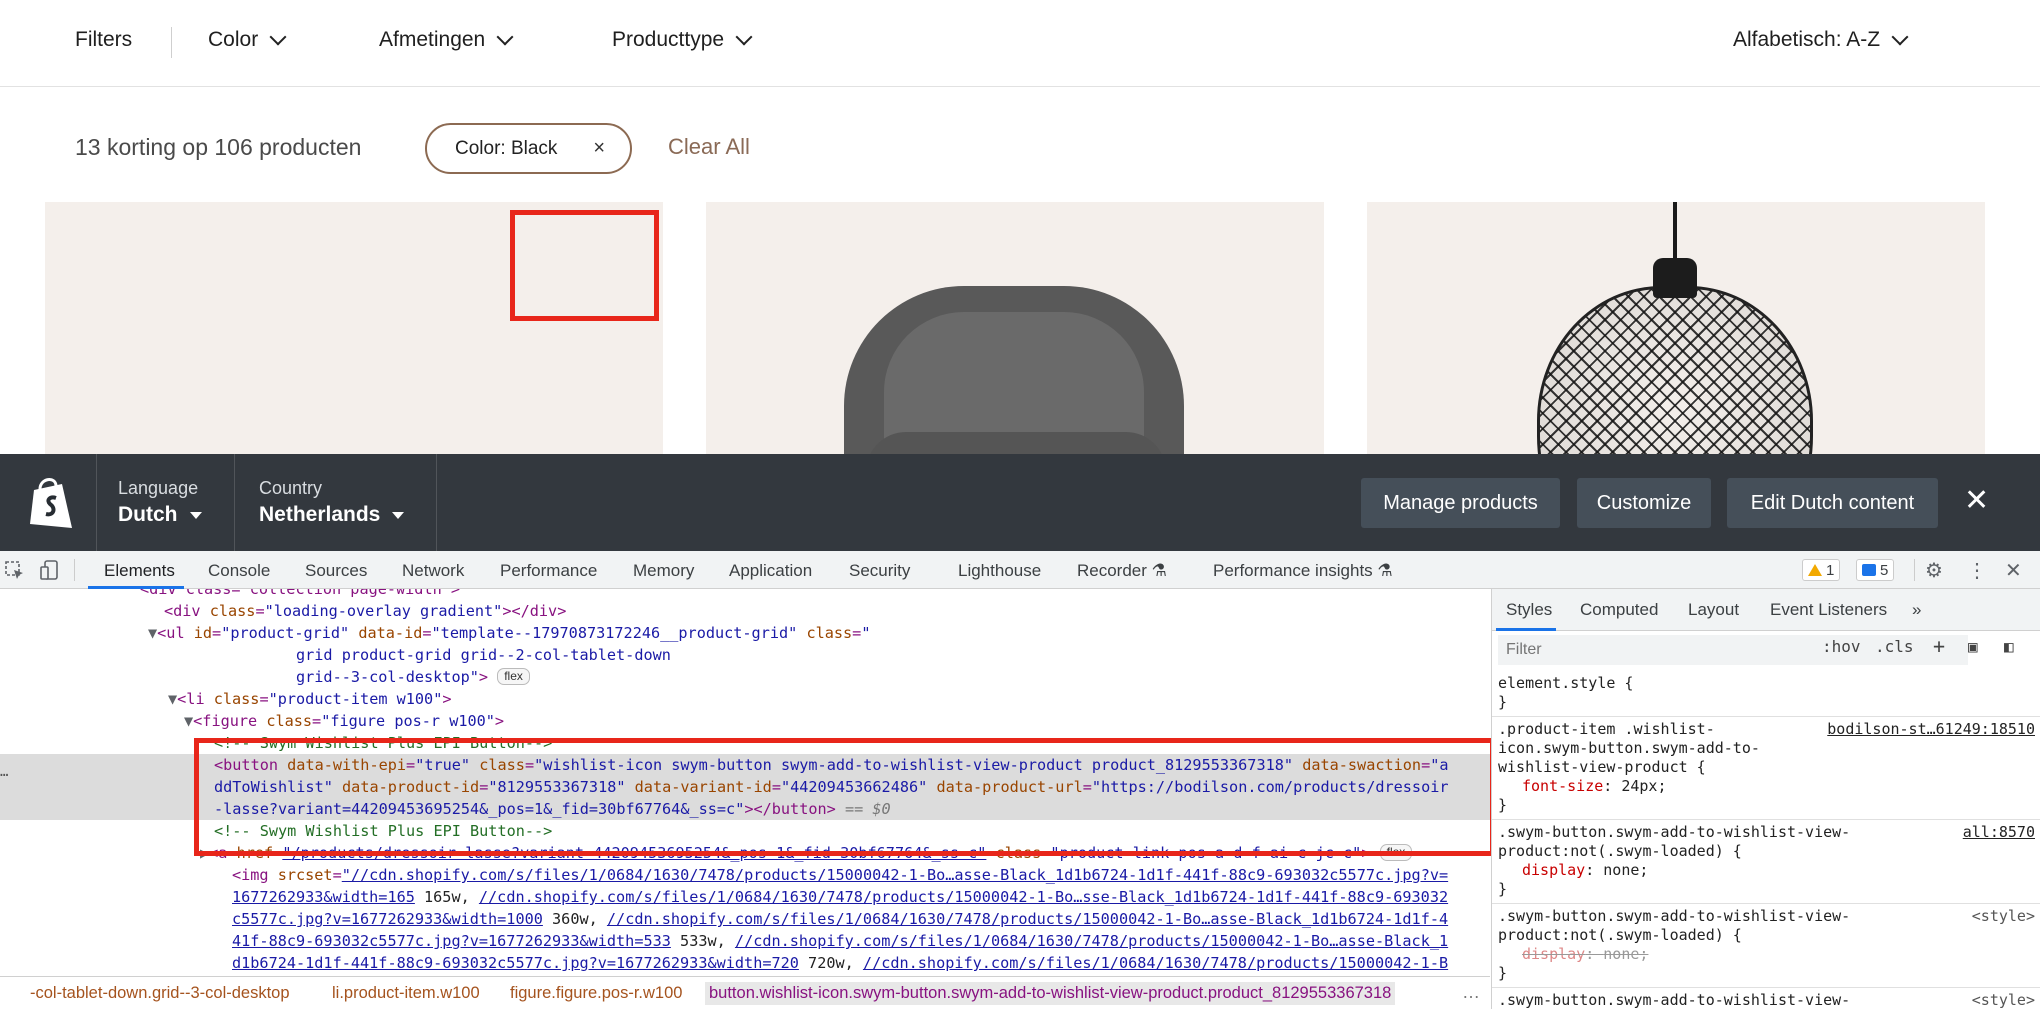  Describe the element at coordinates (1675, 370) in the screenshot. I see `lamp-image` at that location.